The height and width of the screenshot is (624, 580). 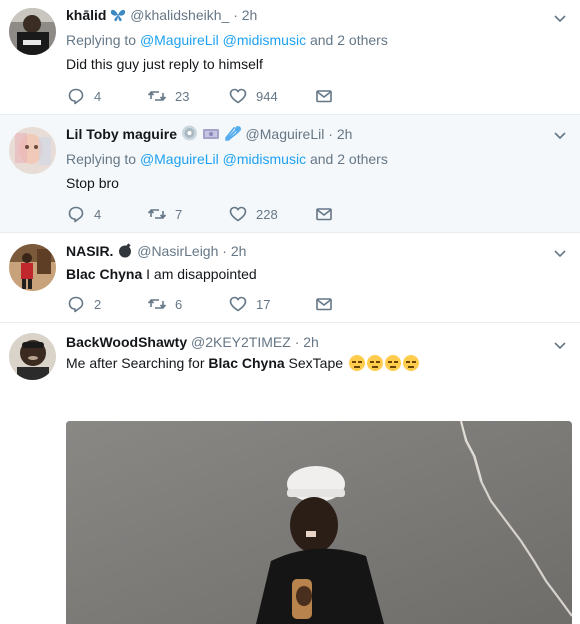 What do you see at coordinates (263, 304) in the screenshot?
I see `like-count: 17` at bounding box center [263, 304].